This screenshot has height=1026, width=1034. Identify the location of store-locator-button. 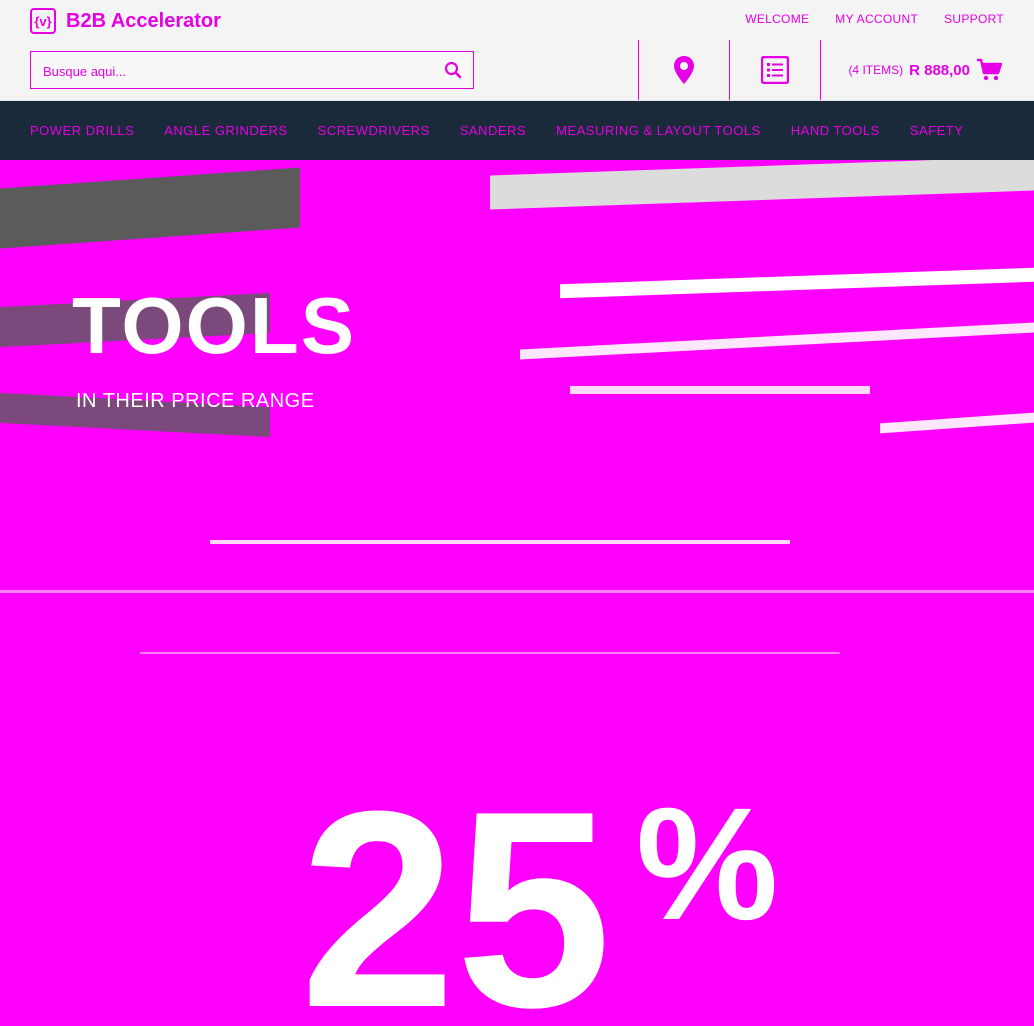
(683, 70).